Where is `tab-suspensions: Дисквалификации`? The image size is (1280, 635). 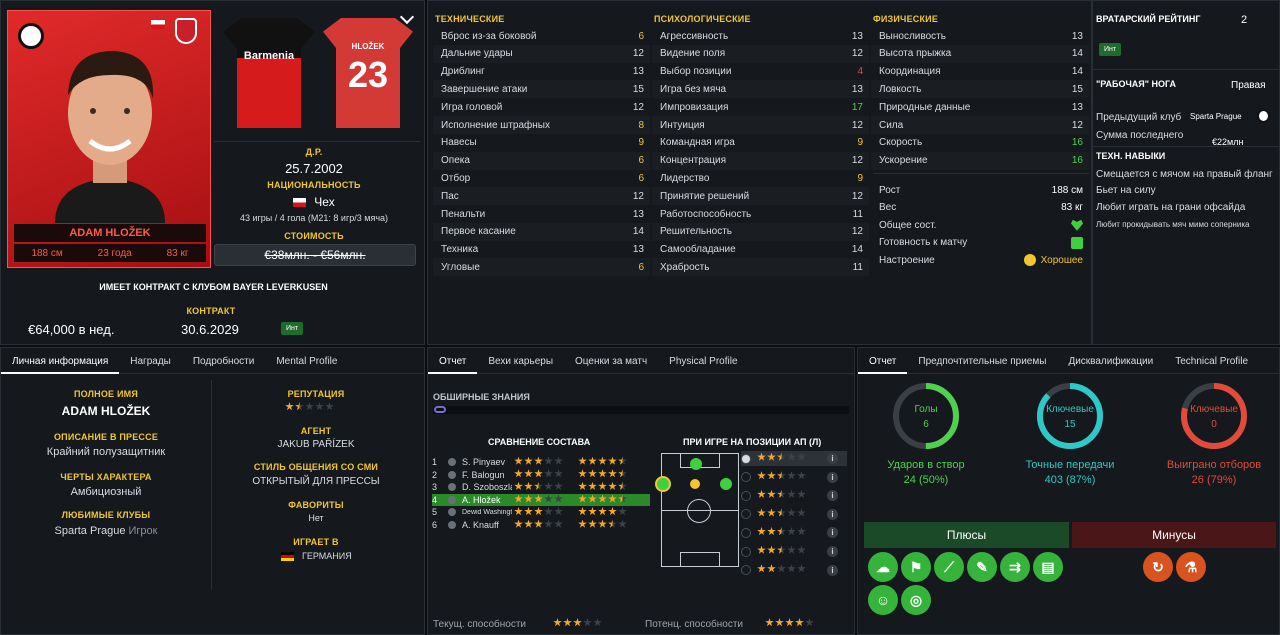 tab-suspensions: Дисквалификации is located at coordinates (1110, 361).